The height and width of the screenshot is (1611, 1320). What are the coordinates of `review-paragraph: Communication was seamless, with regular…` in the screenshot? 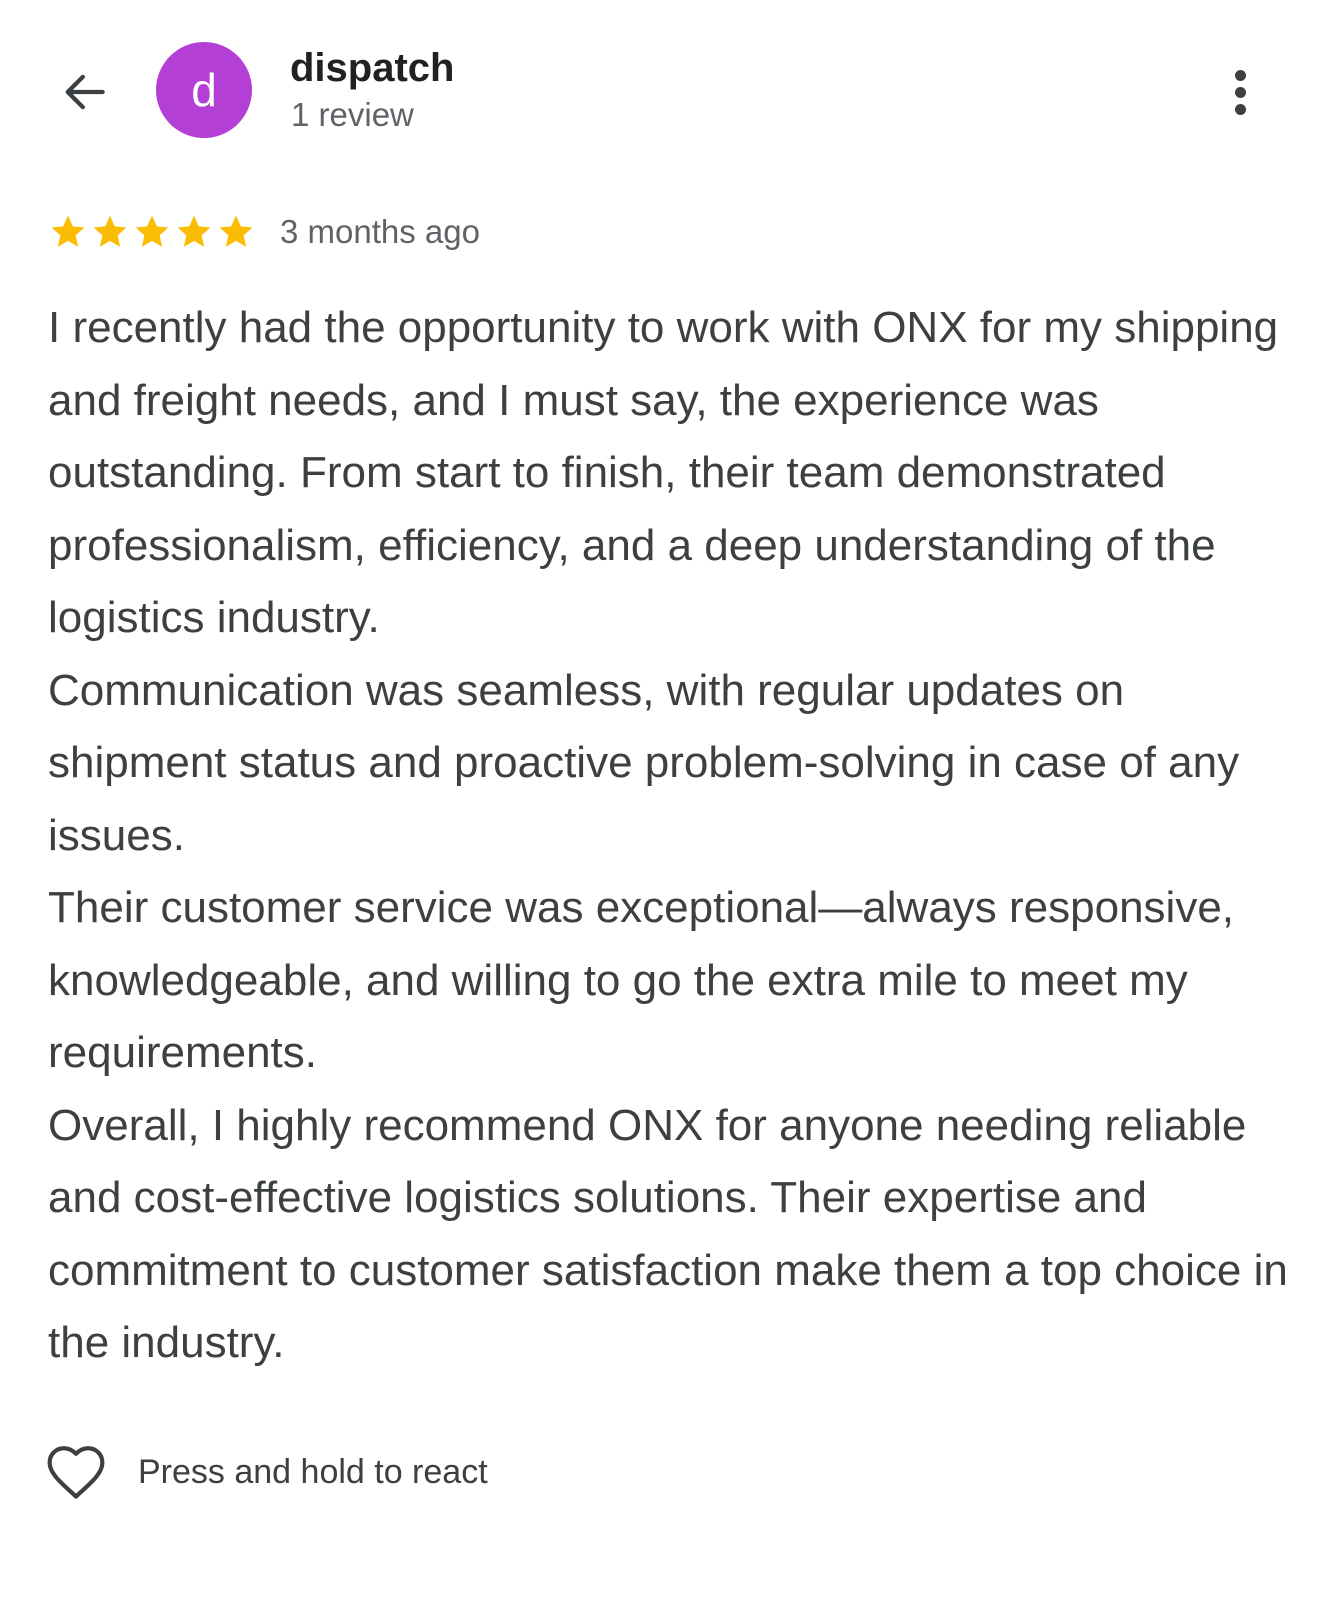 It's located at (644, 762).